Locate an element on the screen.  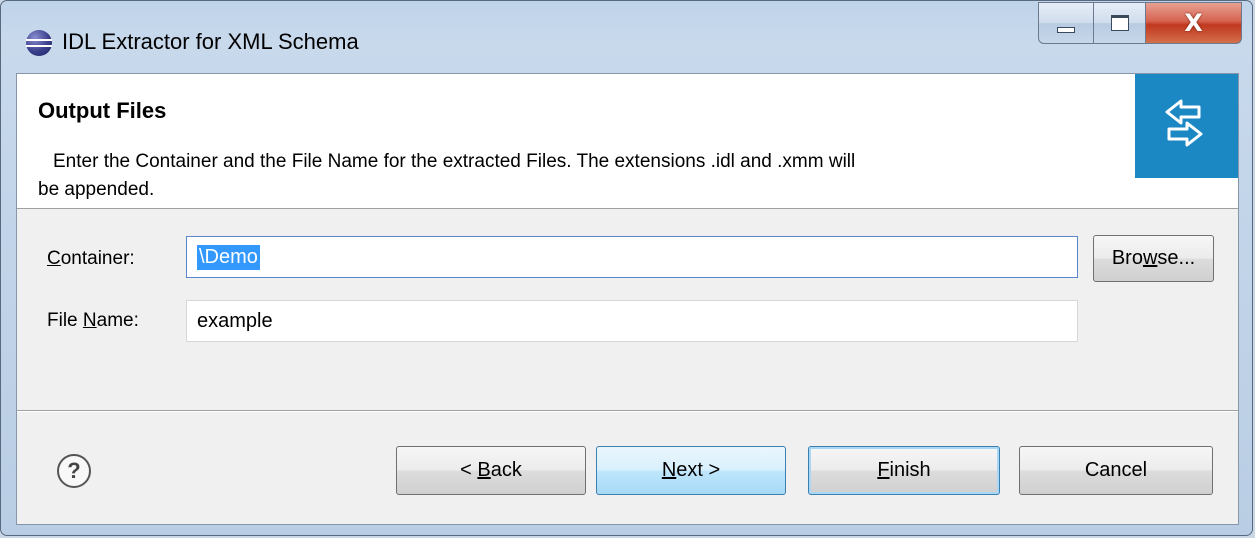
wizard-arrows-icon is located at coordinates (1186, 126).